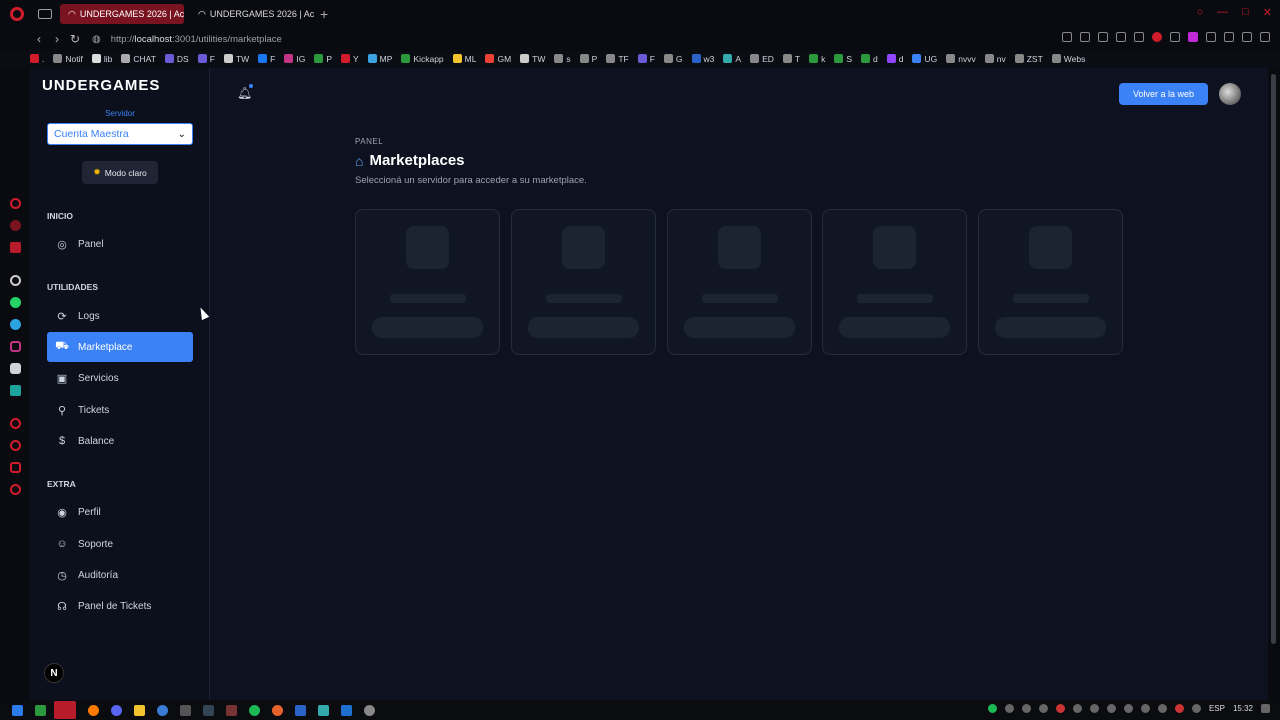 Image resolution: width=1280 pixels, height=720 pixels. What do you see at coordinates (15, 423) in the screenshot?
I see `player-icon` at bounding box center [15, 423].